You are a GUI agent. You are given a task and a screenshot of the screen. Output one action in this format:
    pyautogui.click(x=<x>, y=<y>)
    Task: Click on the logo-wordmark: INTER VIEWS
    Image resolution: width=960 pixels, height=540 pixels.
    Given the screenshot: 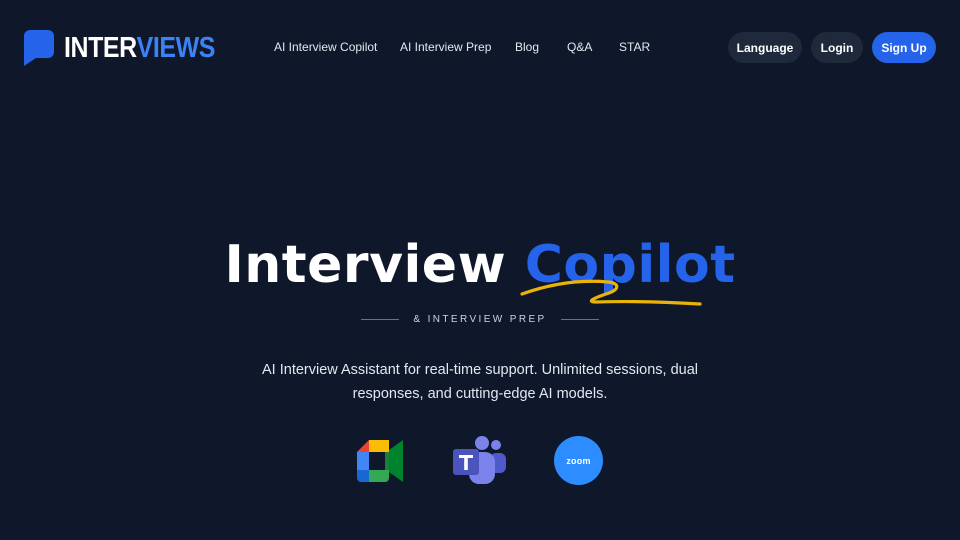 What is the action you would take?
    pyautogui.click(x=140, y=47)
    